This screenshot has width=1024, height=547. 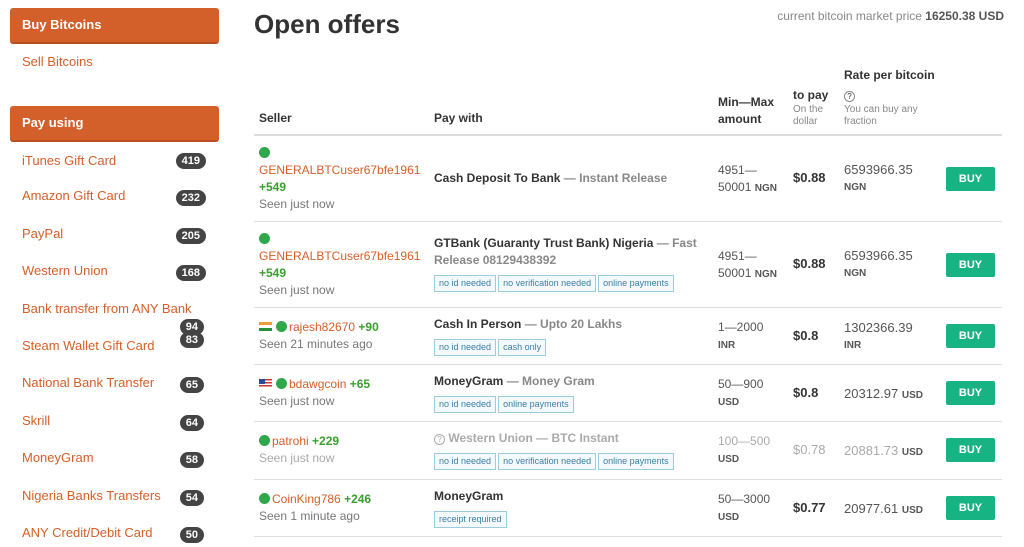 What do you see at coordinates (114, 26) in the screenshot?
I see `buy-bitcoins-tab: Buy Bitcoins` at bounding box center [114, 26].